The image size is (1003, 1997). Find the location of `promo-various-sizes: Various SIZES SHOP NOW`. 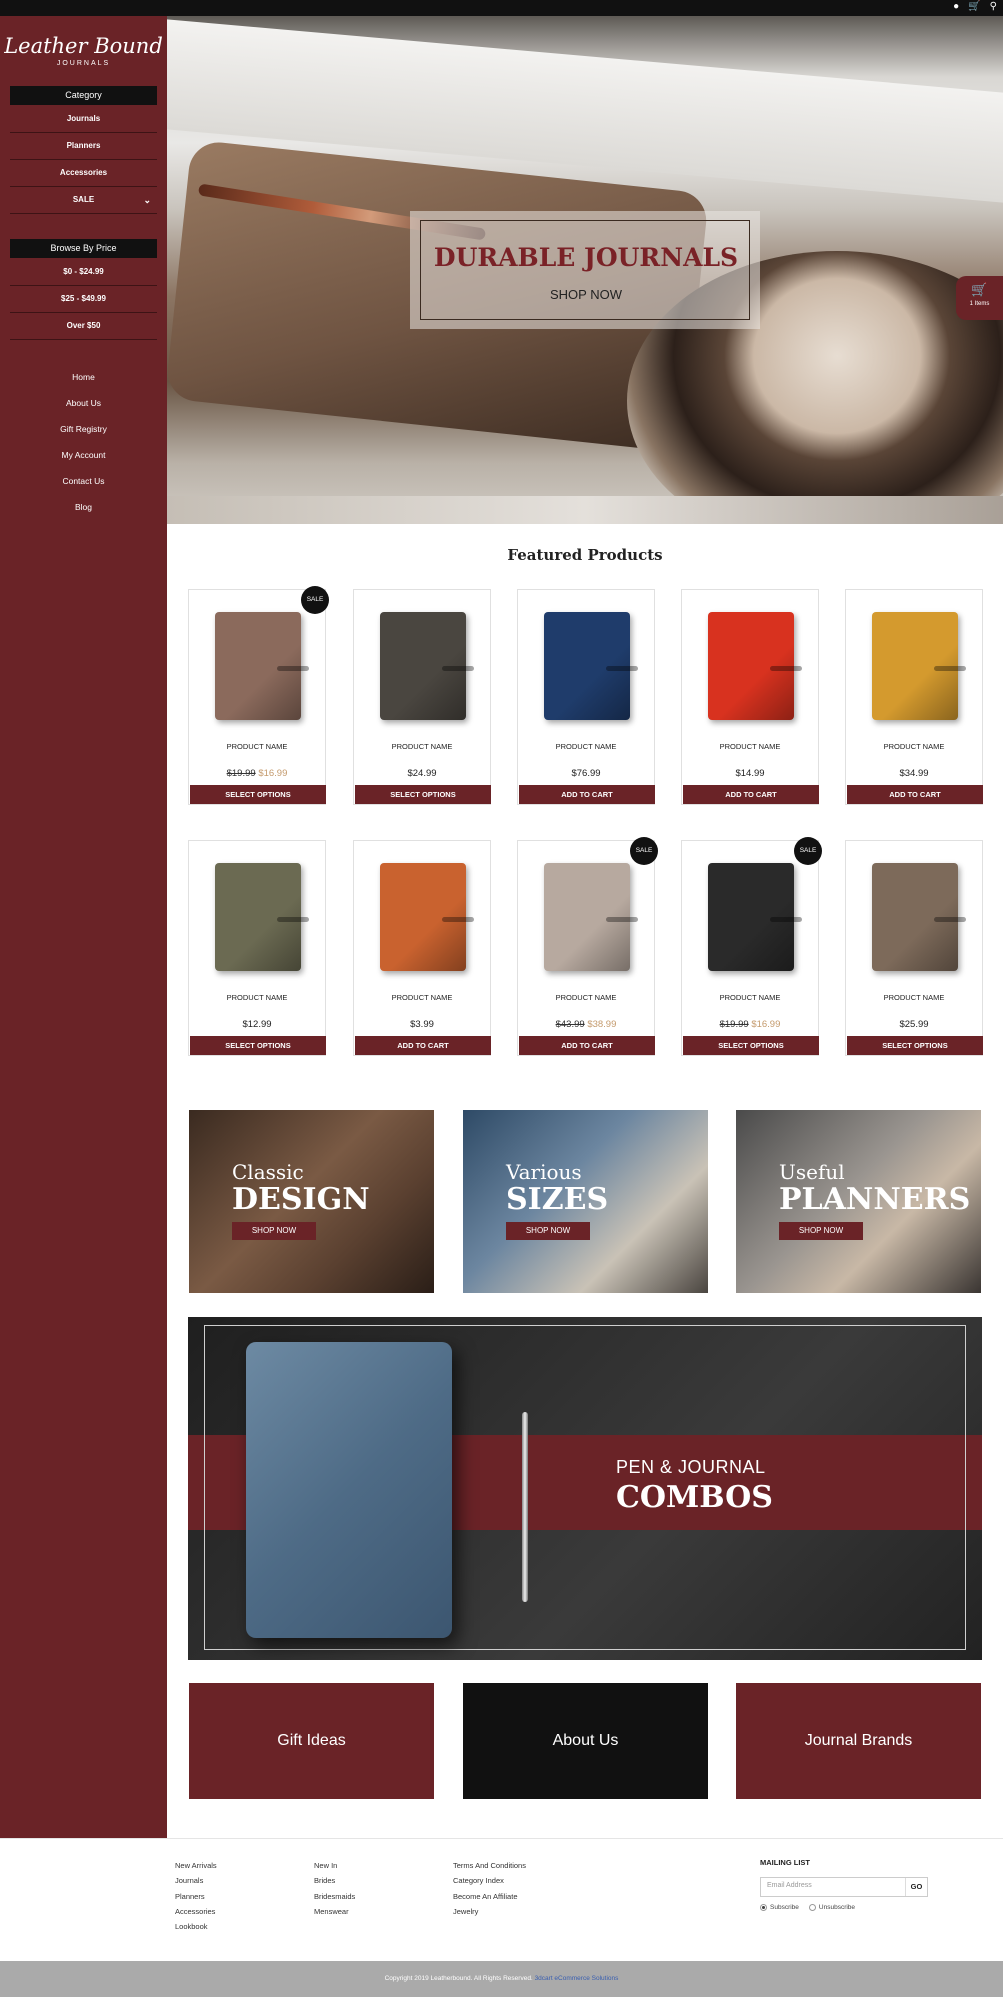

promo-various-sizes: Various SIZES SHOP NOW is located at coordinates (585, 1201).